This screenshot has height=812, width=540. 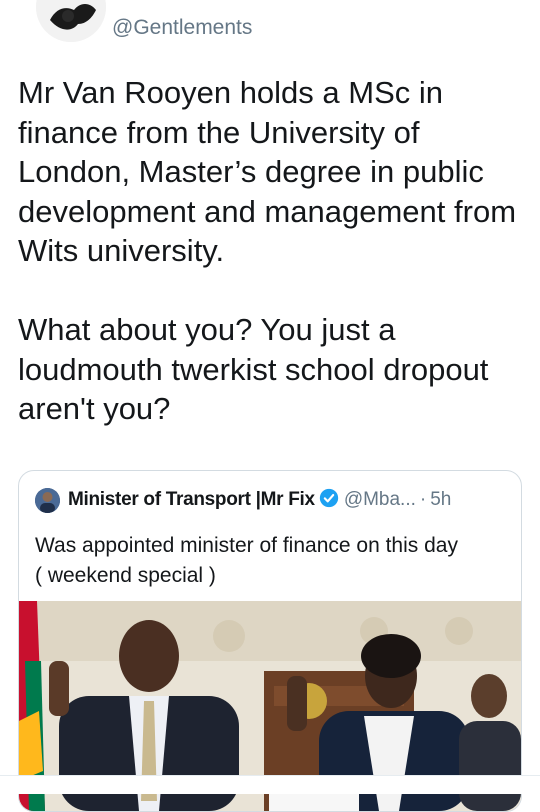 I want to click on quoted-author-avatar, so click(x=47, y=500).